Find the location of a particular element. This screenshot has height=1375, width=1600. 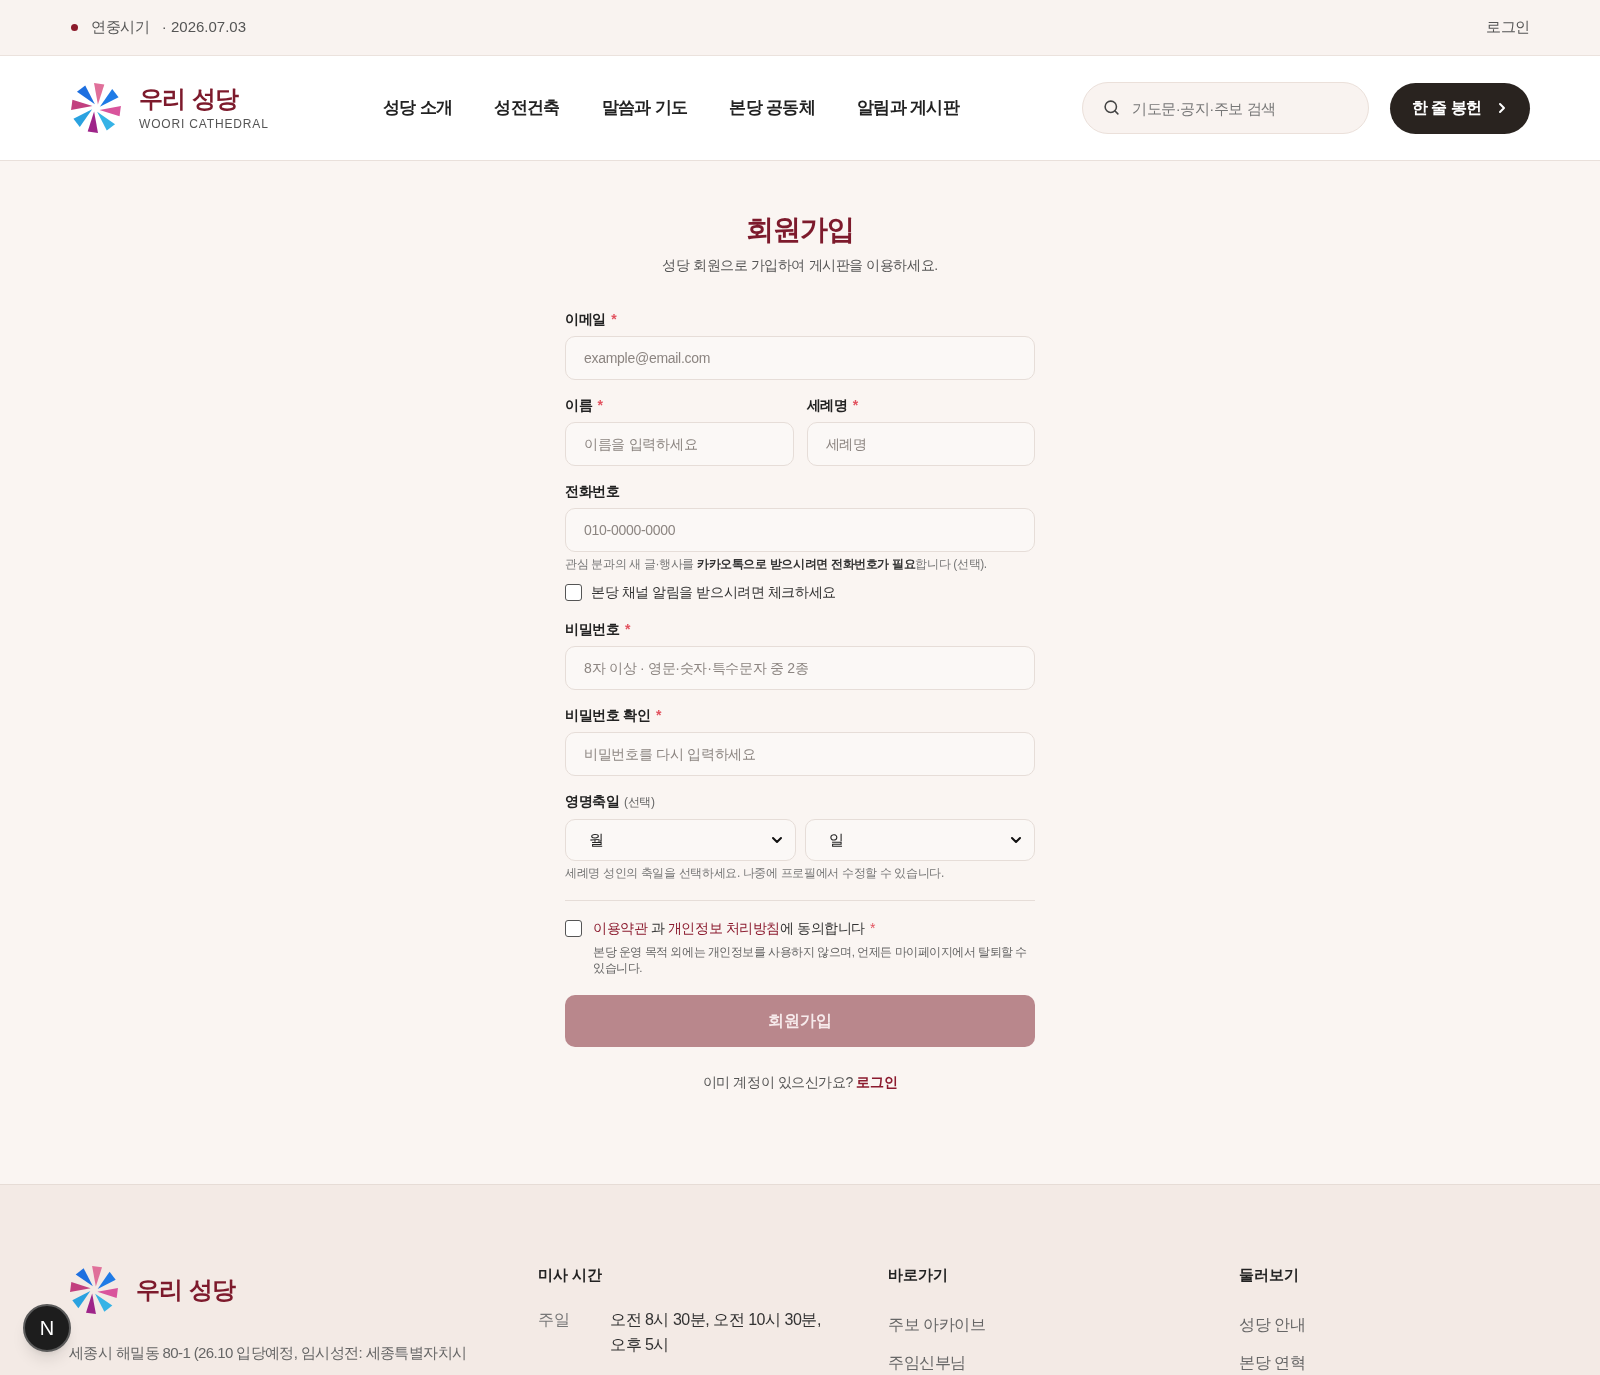

footer-link: 성당 안내 is located at coordinates (1272, 1325).